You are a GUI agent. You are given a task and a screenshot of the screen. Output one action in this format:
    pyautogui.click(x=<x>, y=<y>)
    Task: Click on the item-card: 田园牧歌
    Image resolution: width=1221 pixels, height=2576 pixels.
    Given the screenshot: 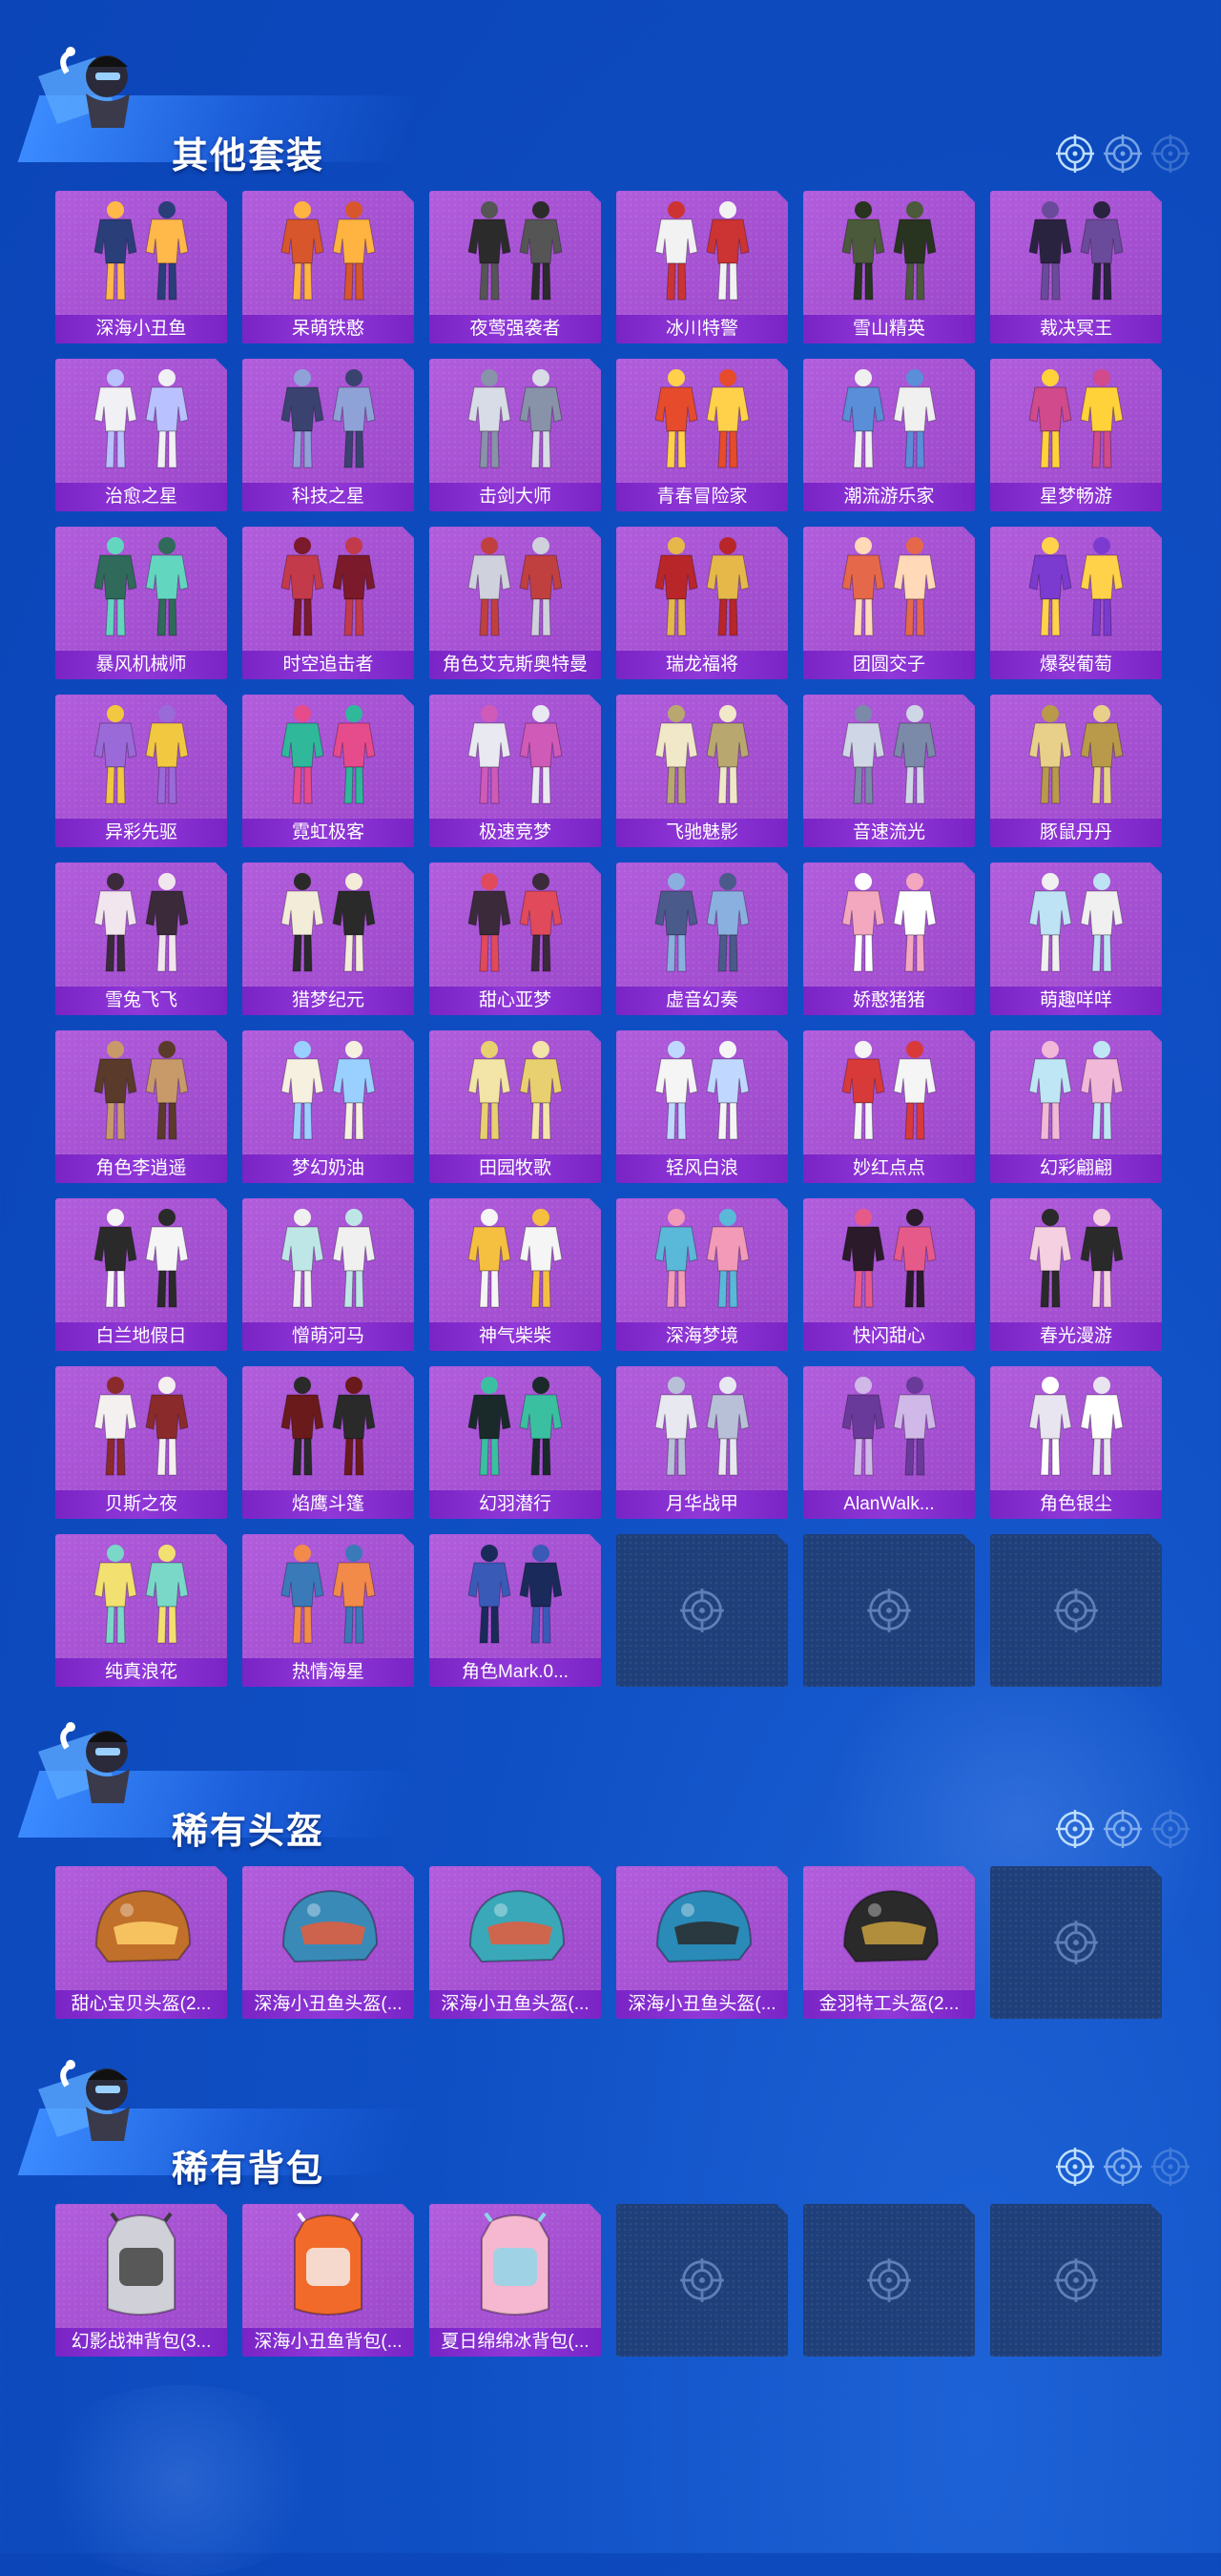 What is the action you would take?
    pyautogui.click(x=515, y=1106)
    